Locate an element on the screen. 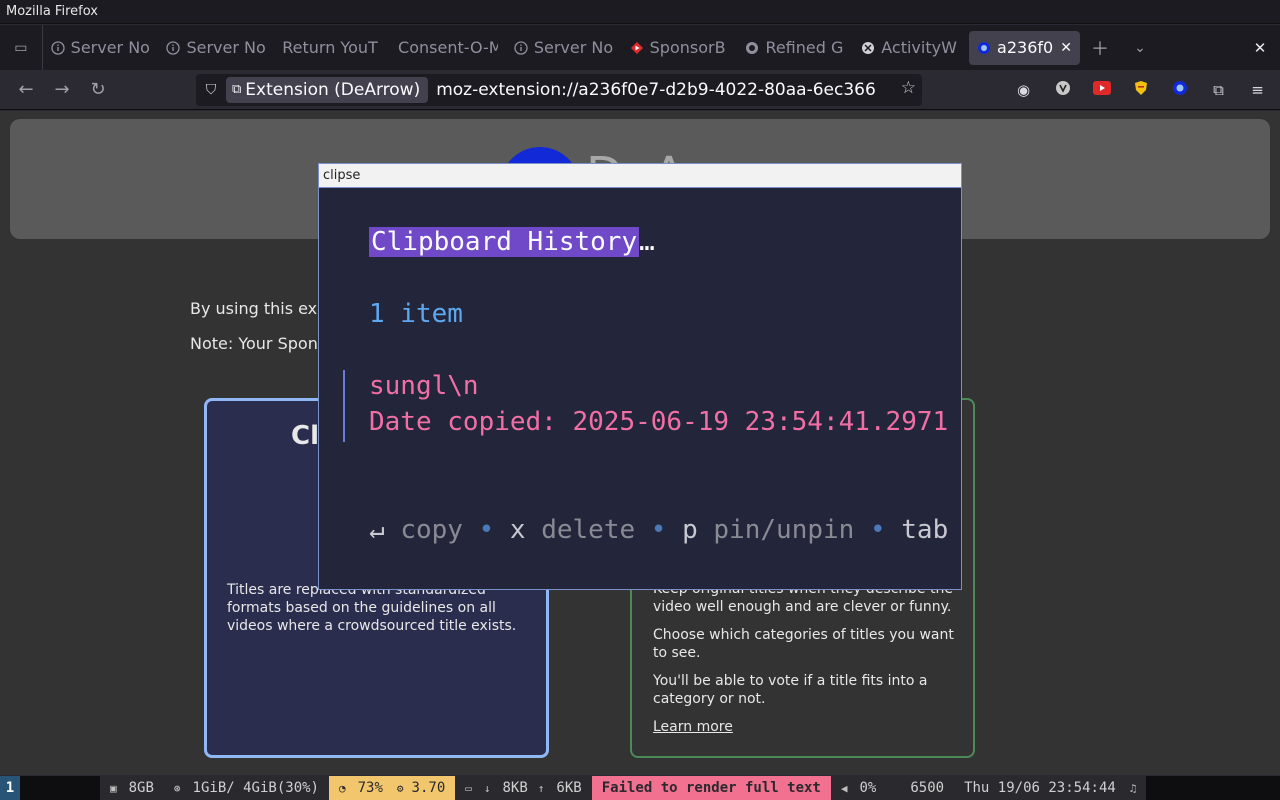 The width and height of the screenshot is (1280, 800). forward-button: → is located at coordinates (62, 90).